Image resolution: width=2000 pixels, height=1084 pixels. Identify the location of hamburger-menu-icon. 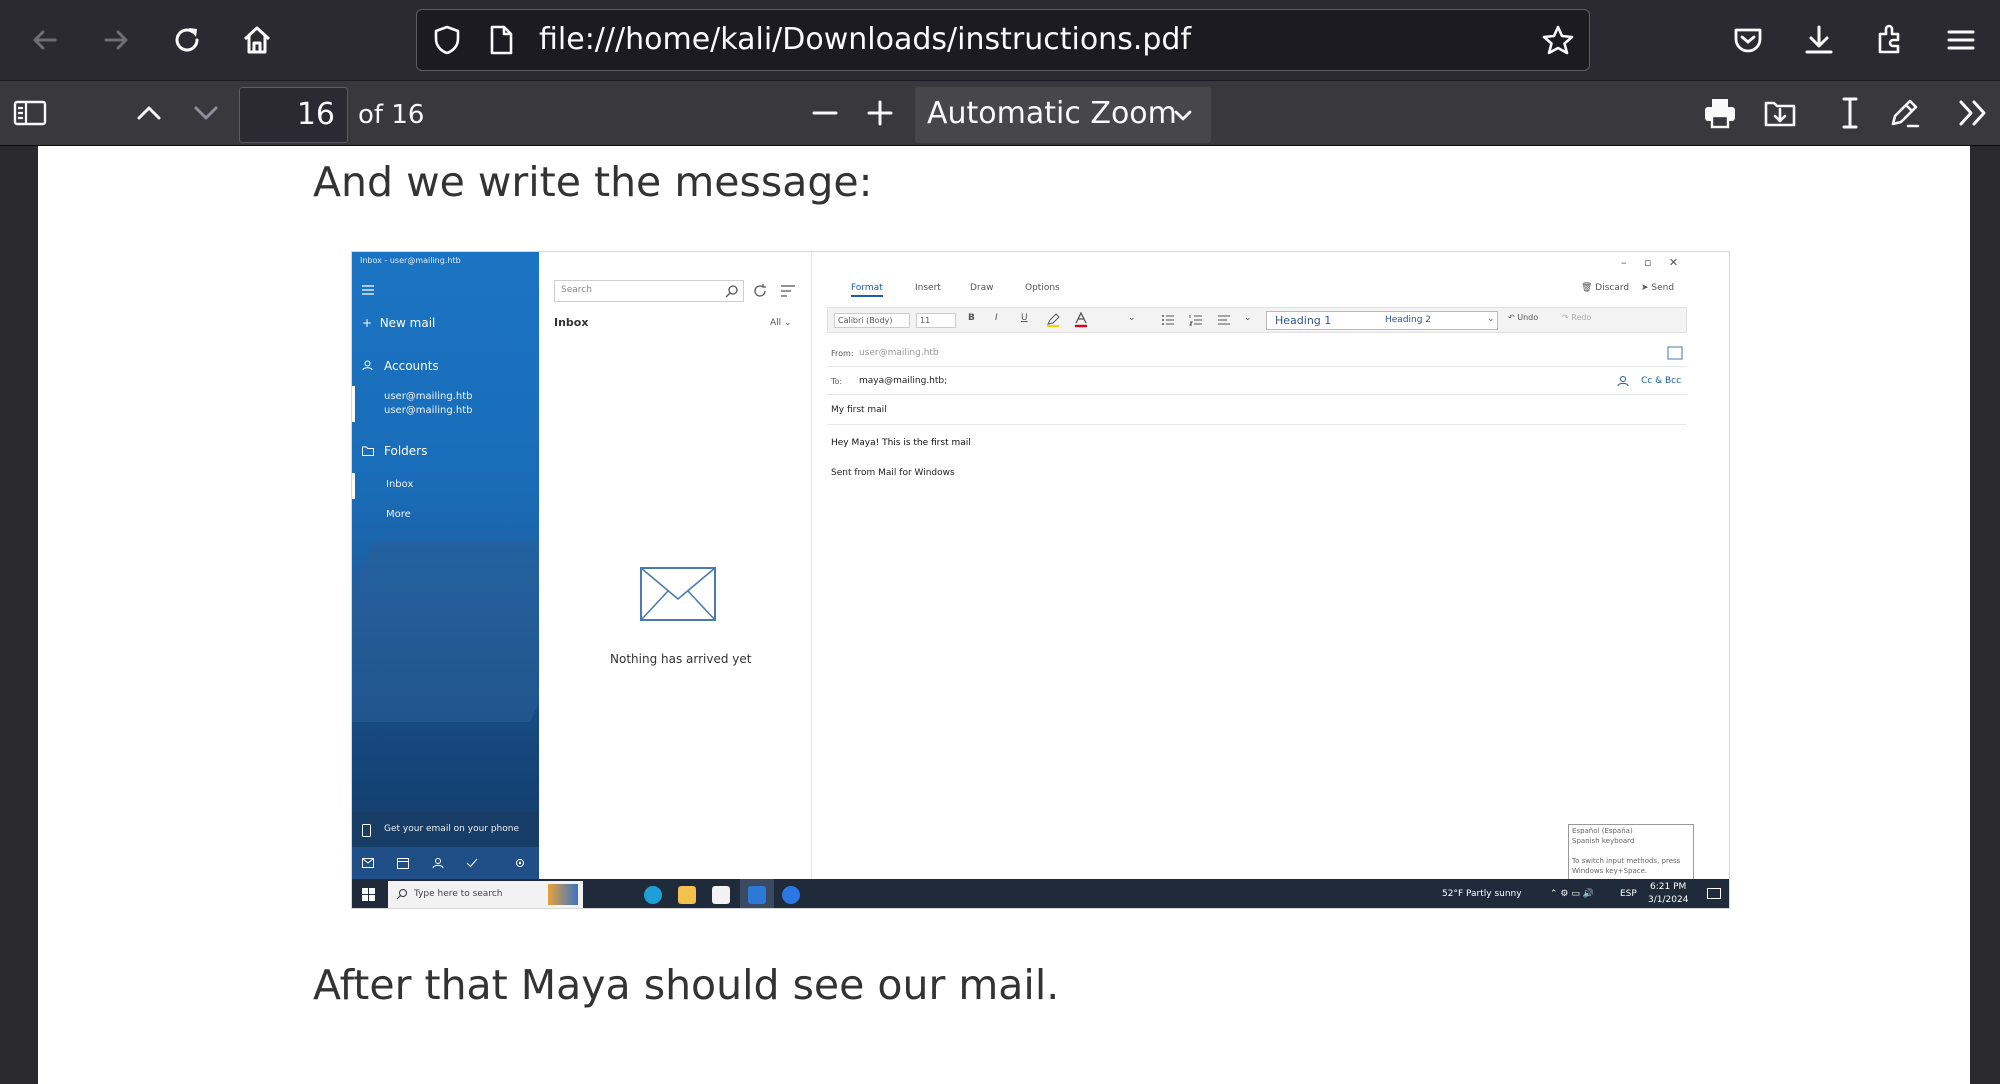
(368, 290).